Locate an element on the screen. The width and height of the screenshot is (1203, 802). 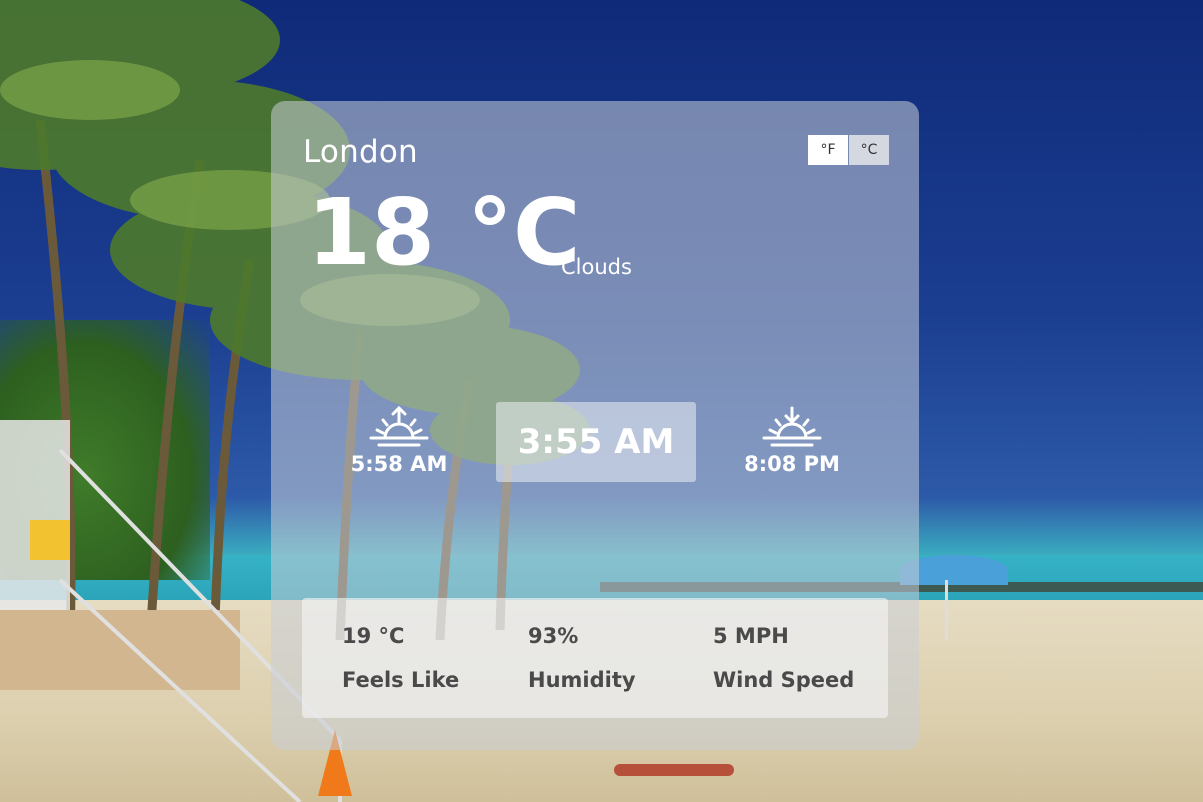
feels-like-stat: 19 °C Feels Like is located at coordinates (400, 658).